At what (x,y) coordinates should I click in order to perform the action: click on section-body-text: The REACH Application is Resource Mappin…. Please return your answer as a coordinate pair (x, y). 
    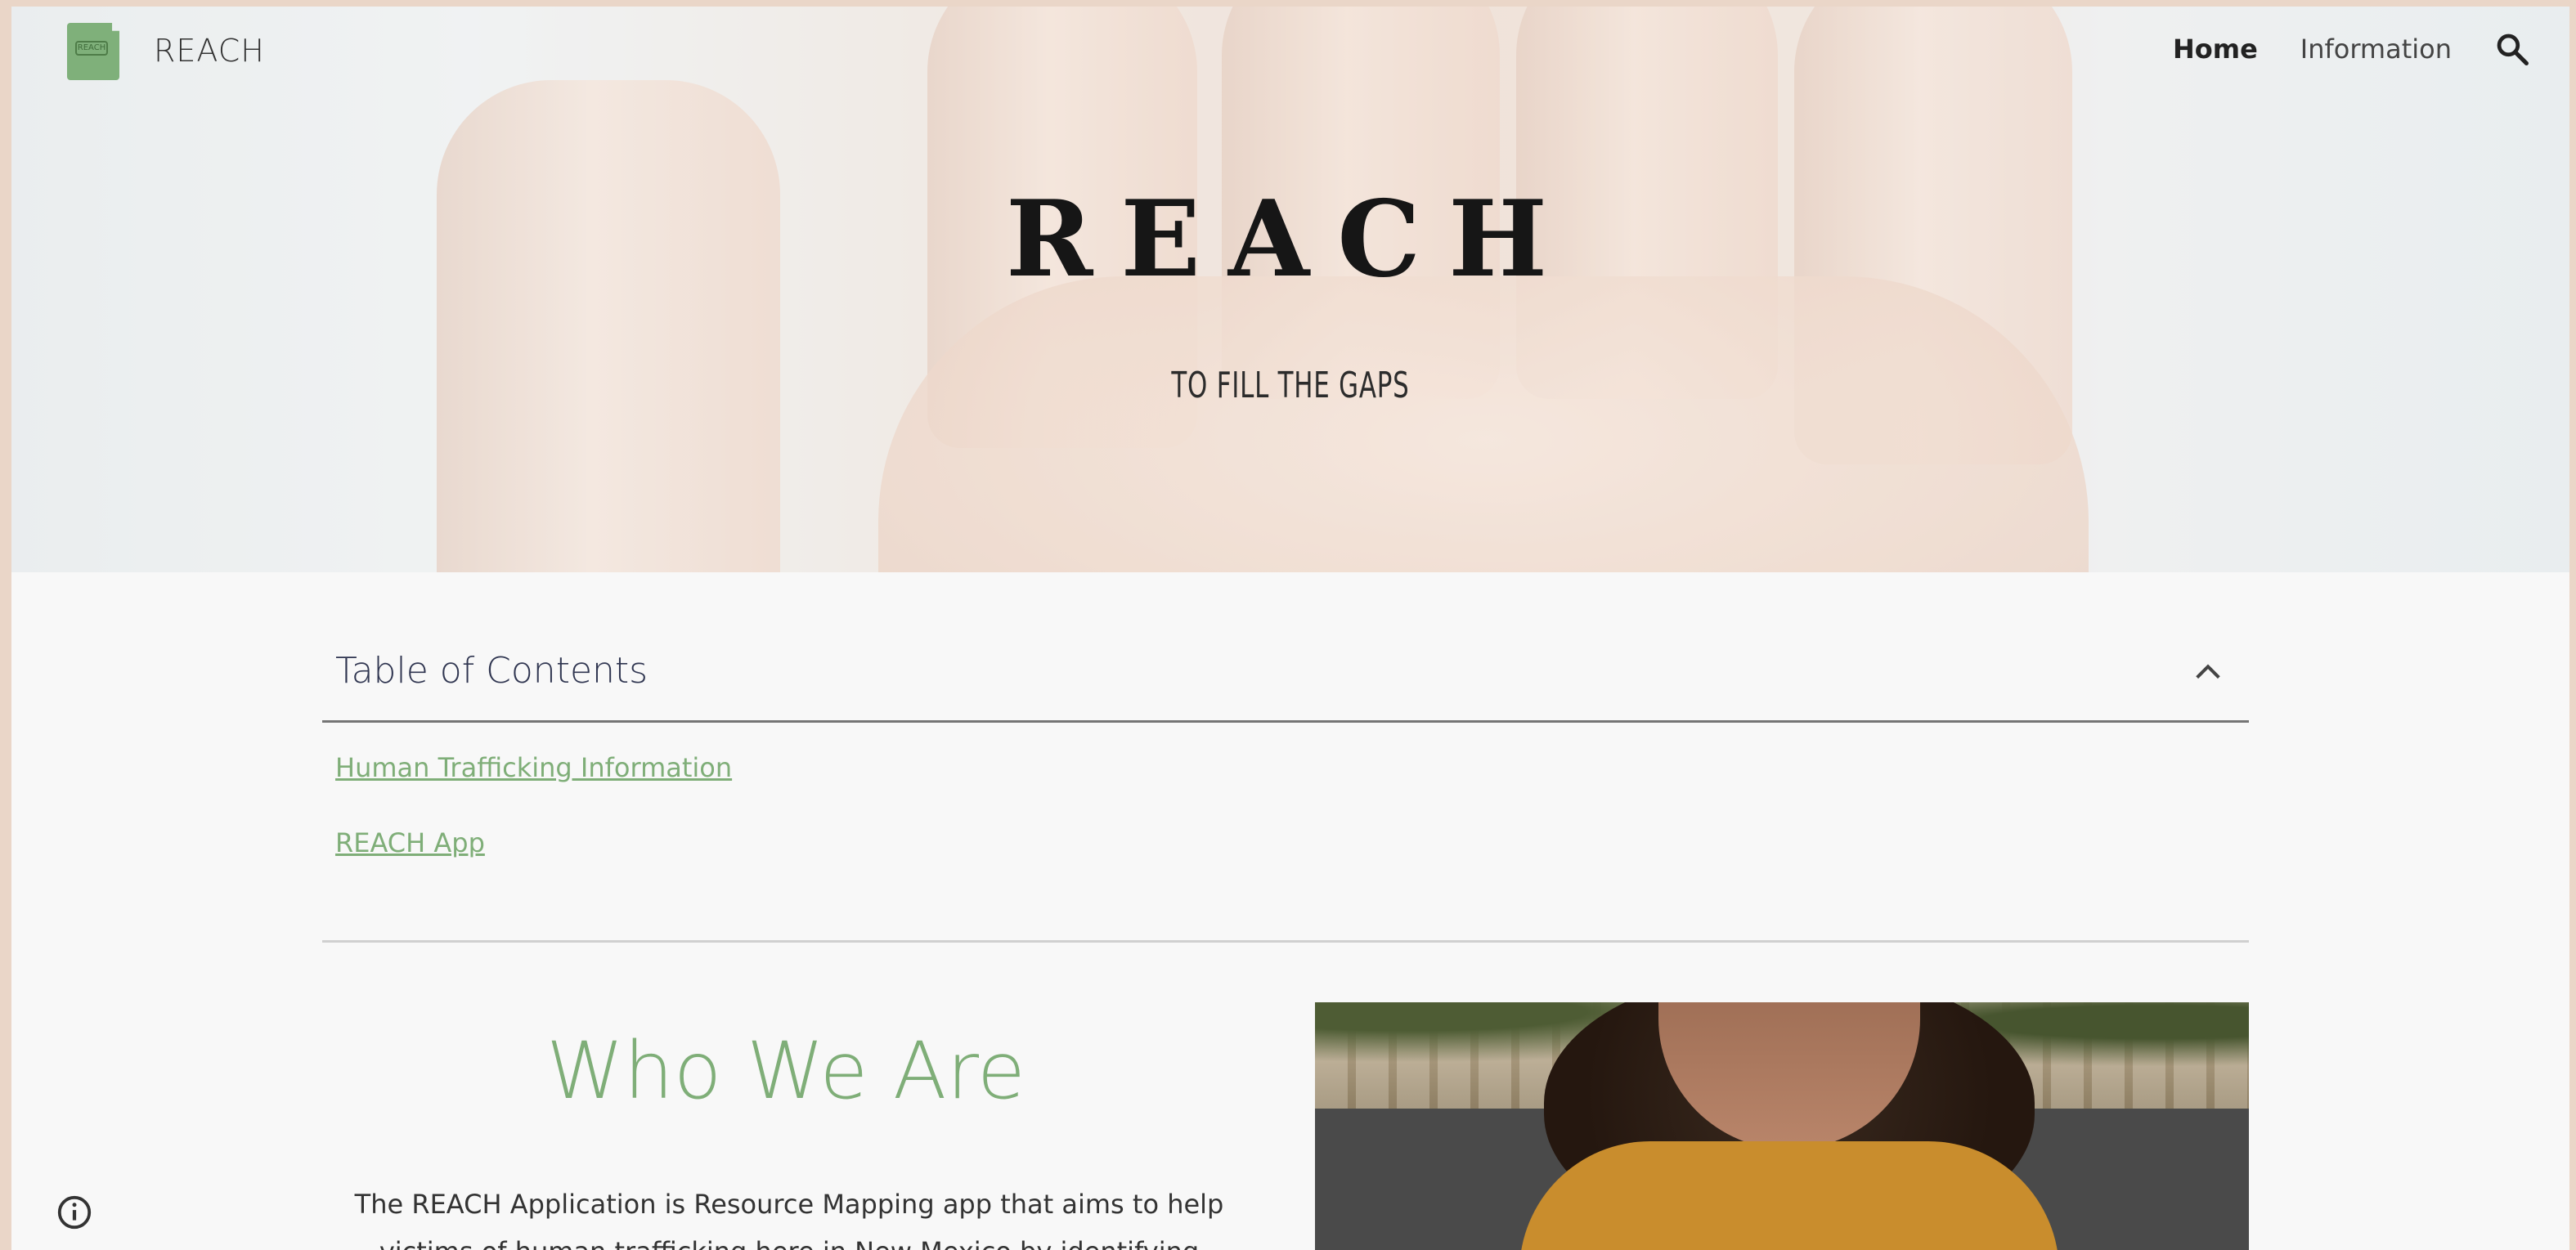
    Looking at the image, I should click on (789, 1219).